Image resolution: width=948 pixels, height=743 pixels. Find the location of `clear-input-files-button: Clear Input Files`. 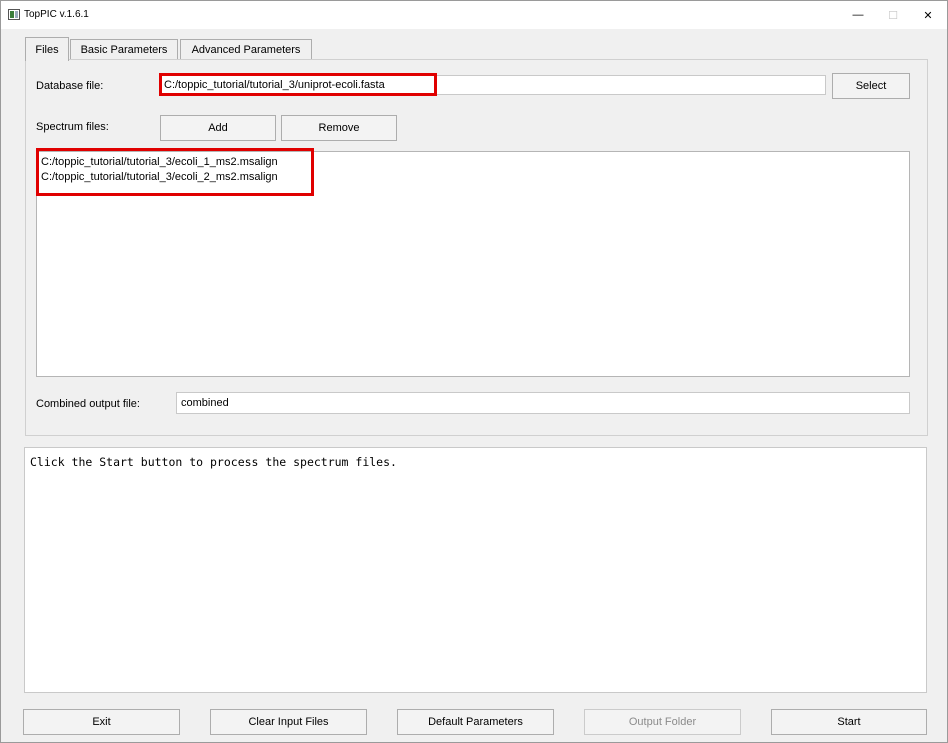

clear-input-files-button: Clear Input Files is located at coordinates (288, 722).